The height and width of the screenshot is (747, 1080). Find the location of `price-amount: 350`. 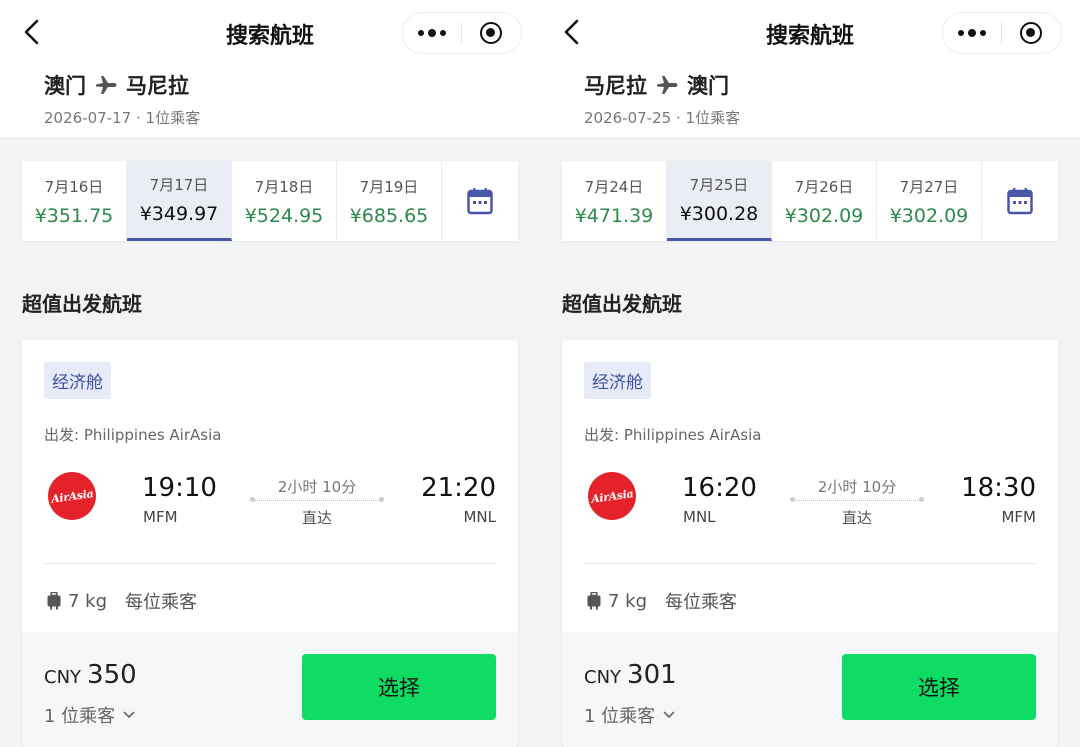

price-amount: 350 is located at coordinates (112, 675).